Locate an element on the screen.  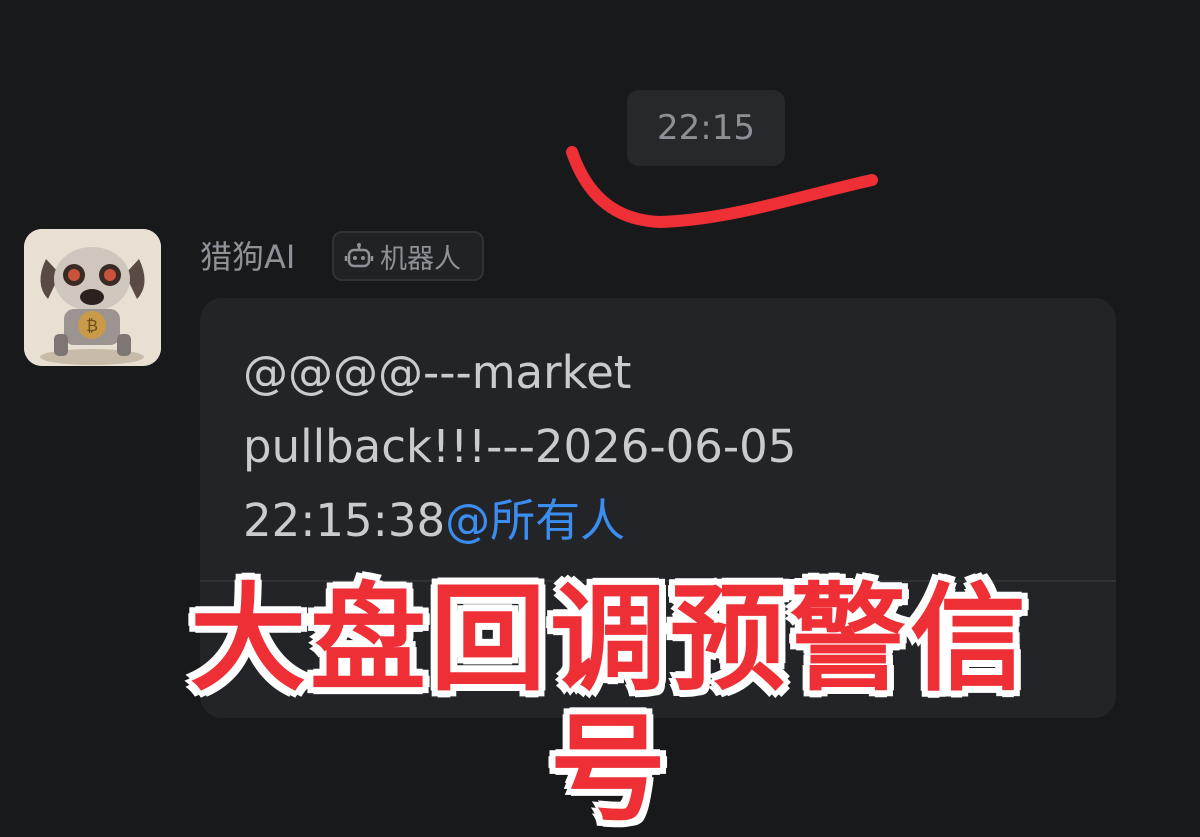
mention-all-link: @所有人 is located at coordinates (535, 520).